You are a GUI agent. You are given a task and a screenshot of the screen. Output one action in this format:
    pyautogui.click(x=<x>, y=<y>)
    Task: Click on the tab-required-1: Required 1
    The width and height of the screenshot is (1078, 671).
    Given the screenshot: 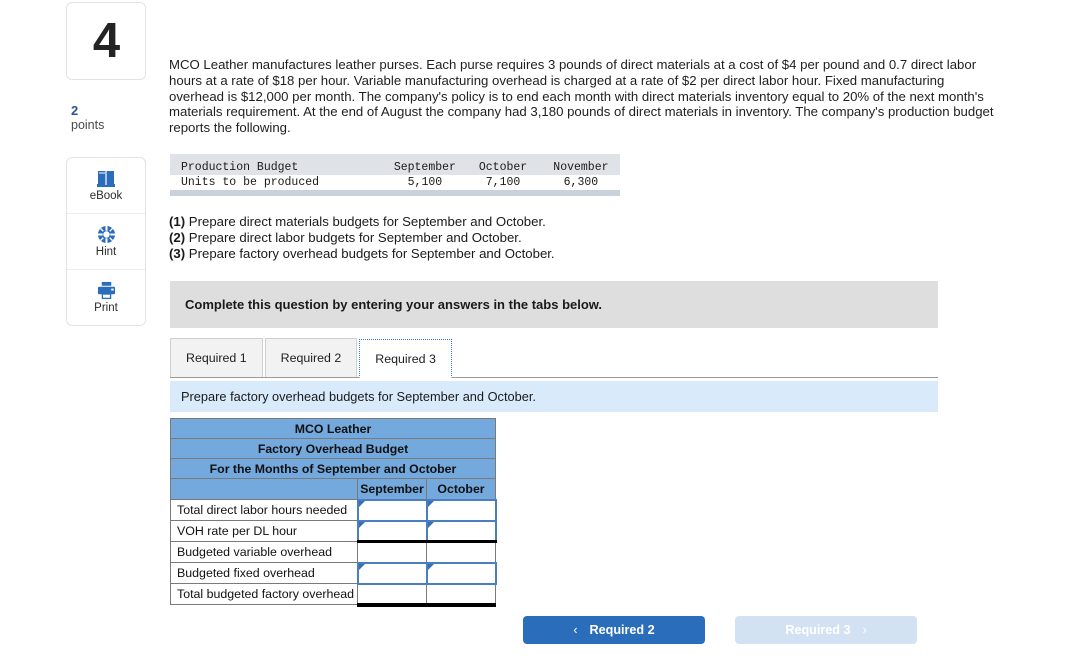 What is the action you would take?
    pyautogui.click(x=216, y=357)
    